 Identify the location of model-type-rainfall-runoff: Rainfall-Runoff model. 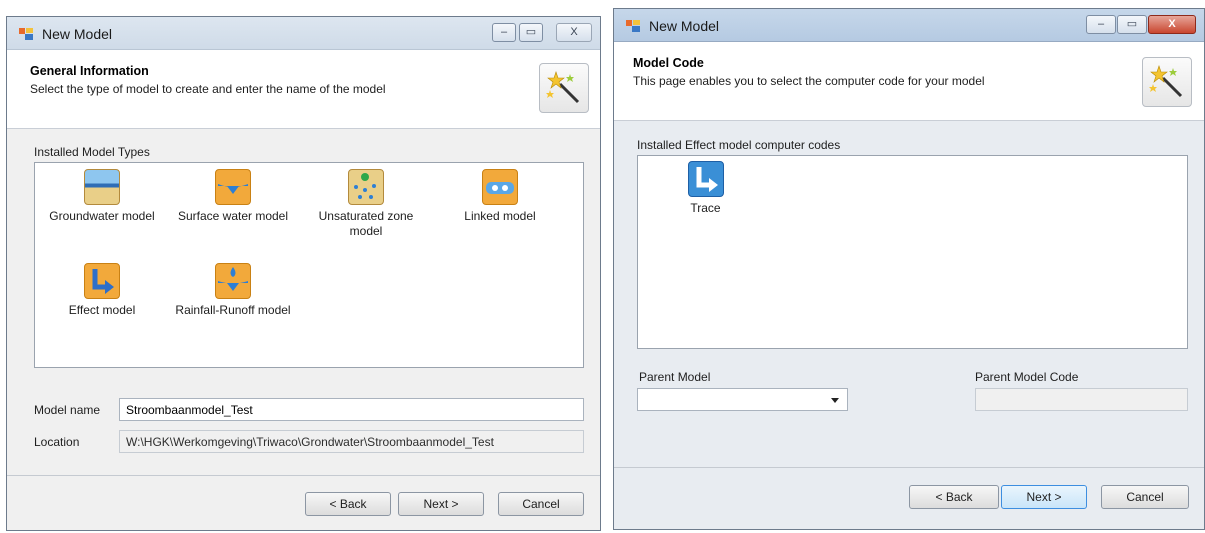
(233, 290).